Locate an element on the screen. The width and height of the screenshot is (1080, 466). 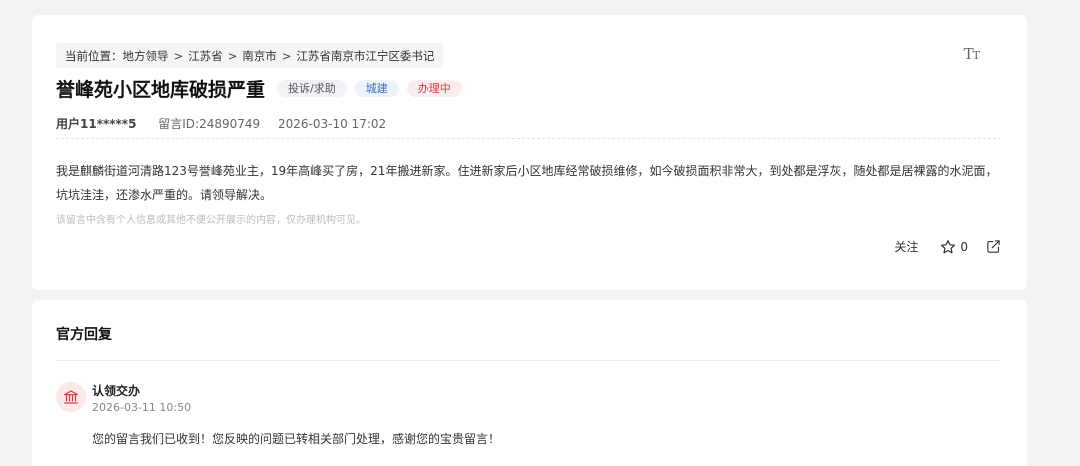
star-icon is located at coordinates (948, 246).